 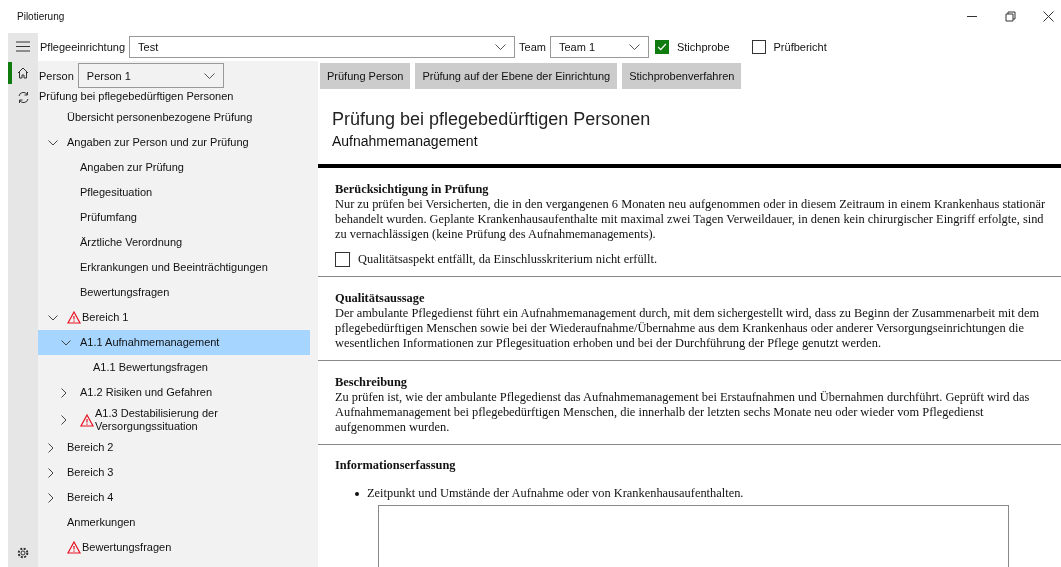 What do you see at coordinates (508, 259) in the screenshot?
I see `checkbox-label: Qualitätsaspekt entfällt, da Einschlusskriterium nicht erfüllt.` at bounding box center [508, 259].